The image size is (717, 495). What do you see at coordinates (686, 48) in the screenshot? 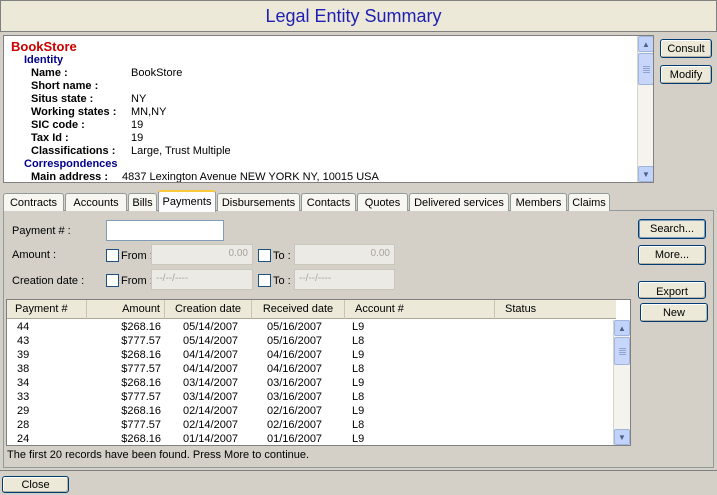
I see `consult-button: Consult` at bounding box center [686, 48].